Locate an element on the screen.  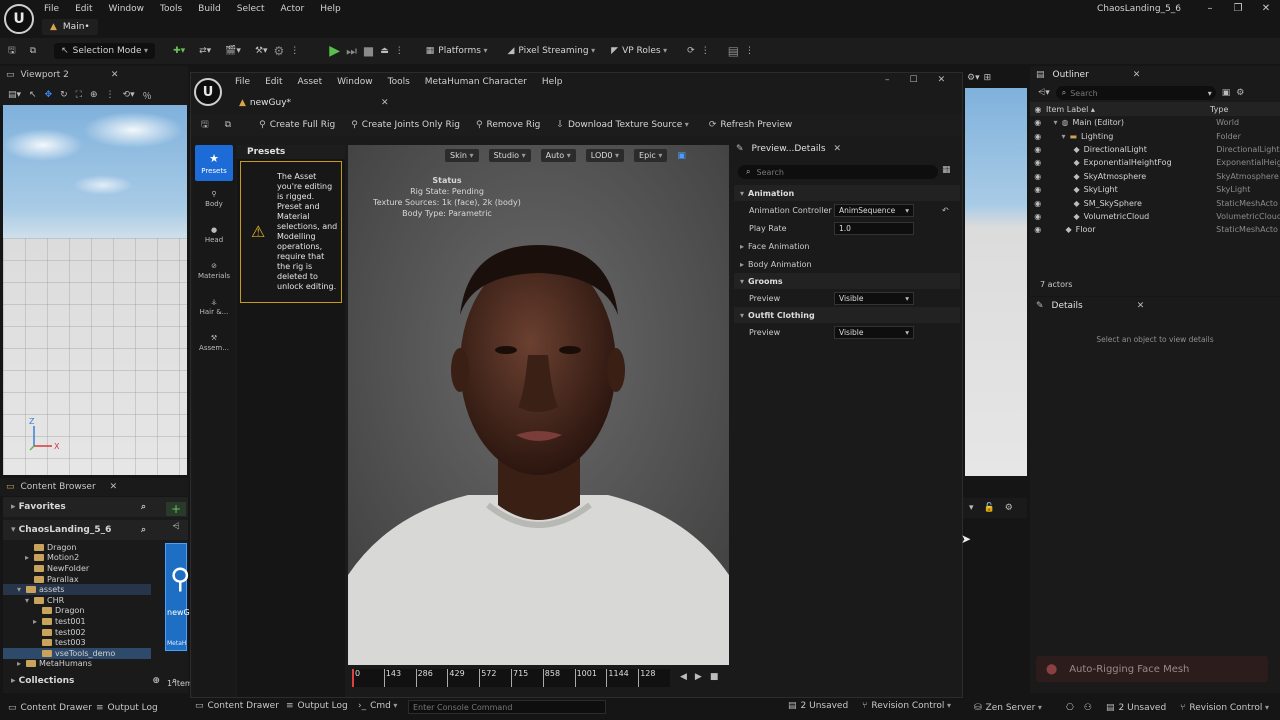
grooms-preview-select: Visible ▾ is located at coordinates (874, 298).